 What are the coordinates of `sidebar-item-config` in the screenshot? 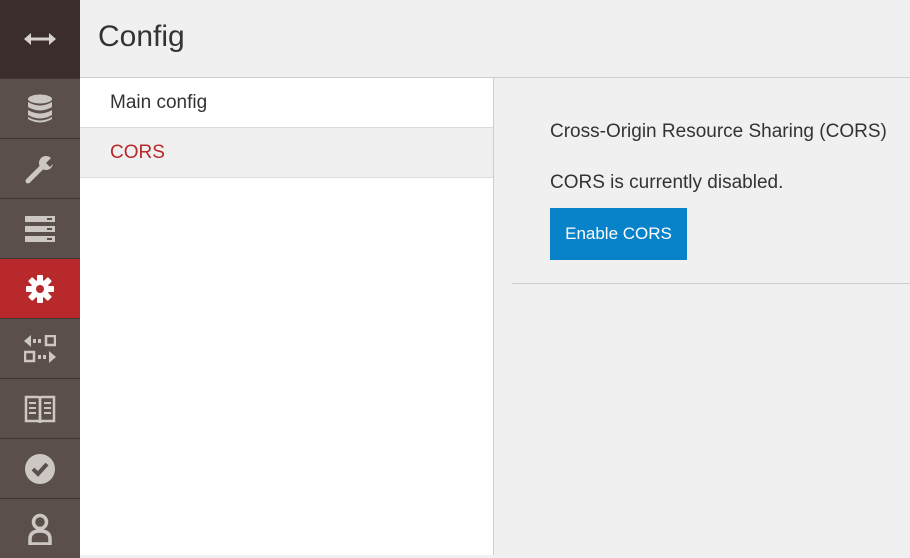 It's located at (40, 288).